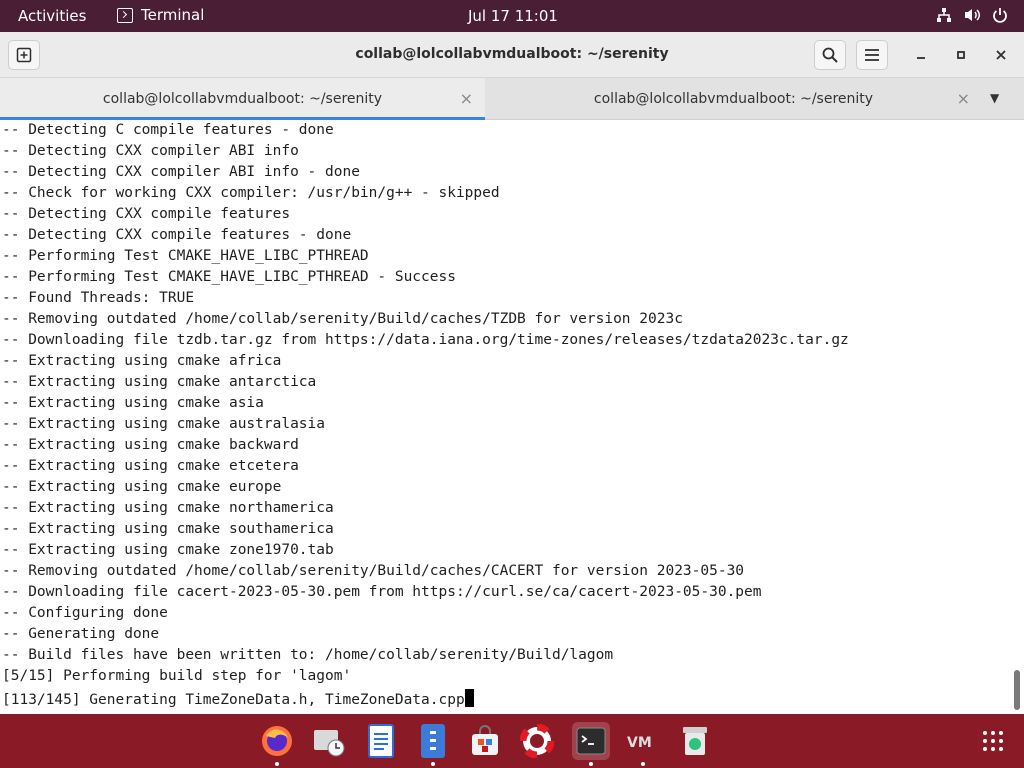  I want to click on terminal-line: -- Generating done, so click(81, 634).